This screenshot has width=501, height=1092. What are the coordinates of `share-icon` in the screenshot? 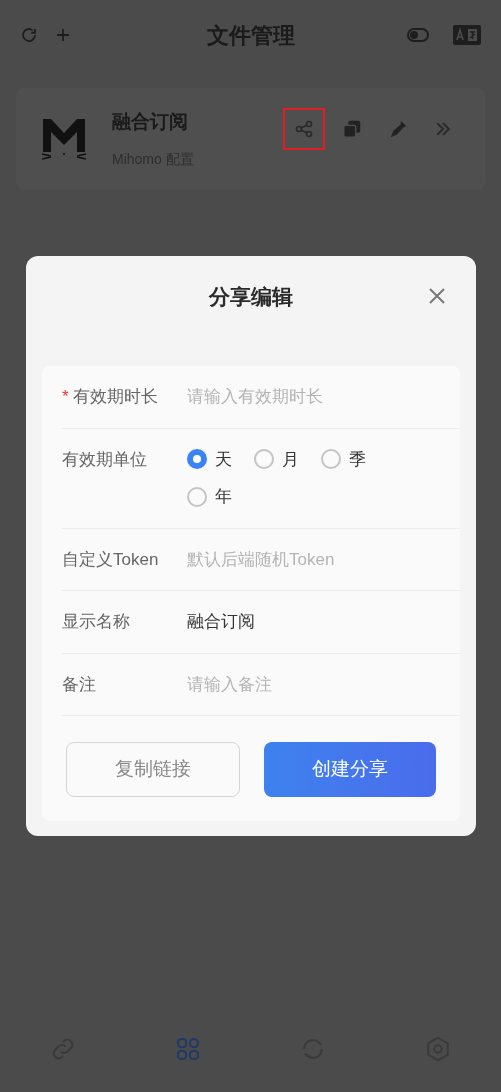 It's located at (304, 129).